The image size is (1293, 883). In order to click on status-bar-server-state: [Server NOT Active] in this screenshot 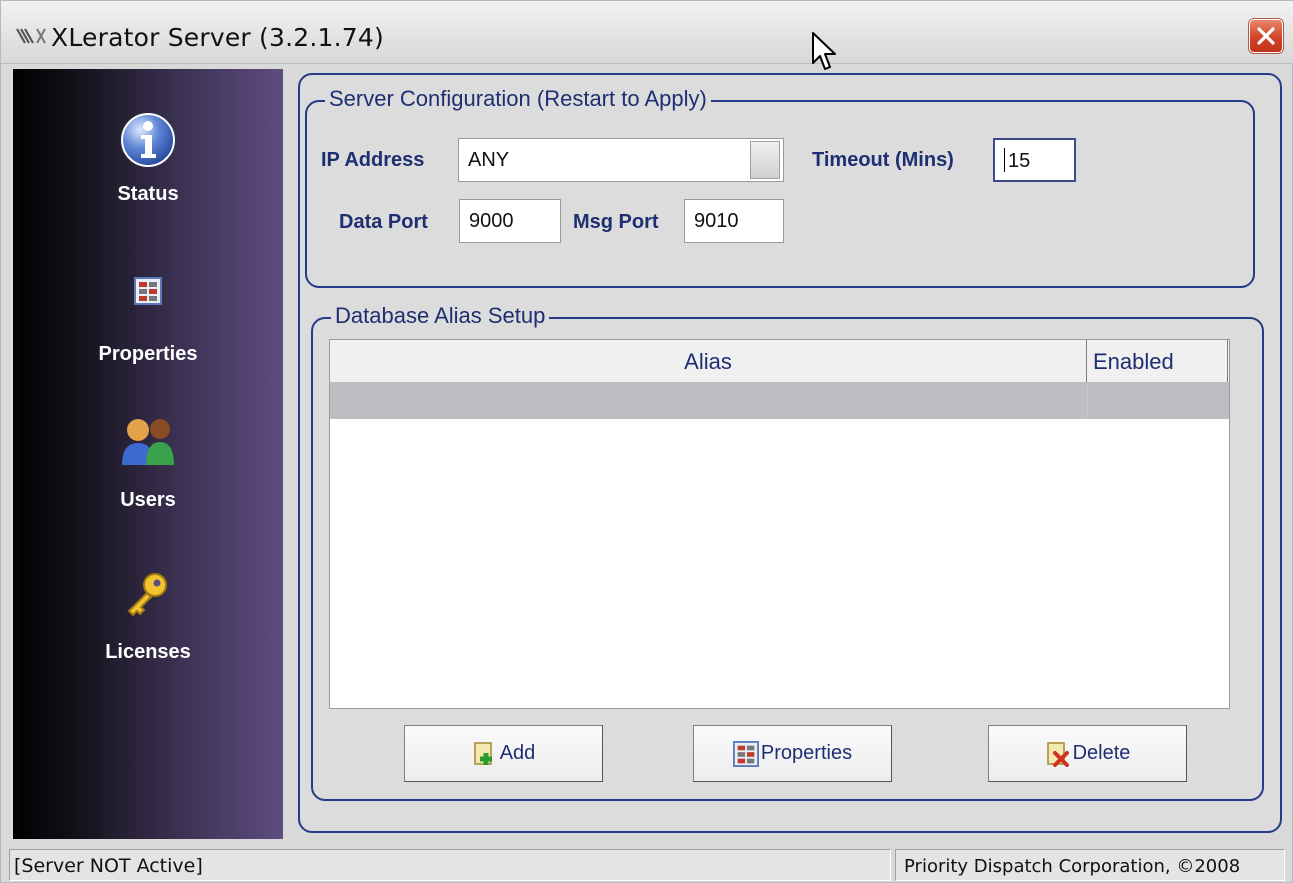, I will do `click(450, 865)`.